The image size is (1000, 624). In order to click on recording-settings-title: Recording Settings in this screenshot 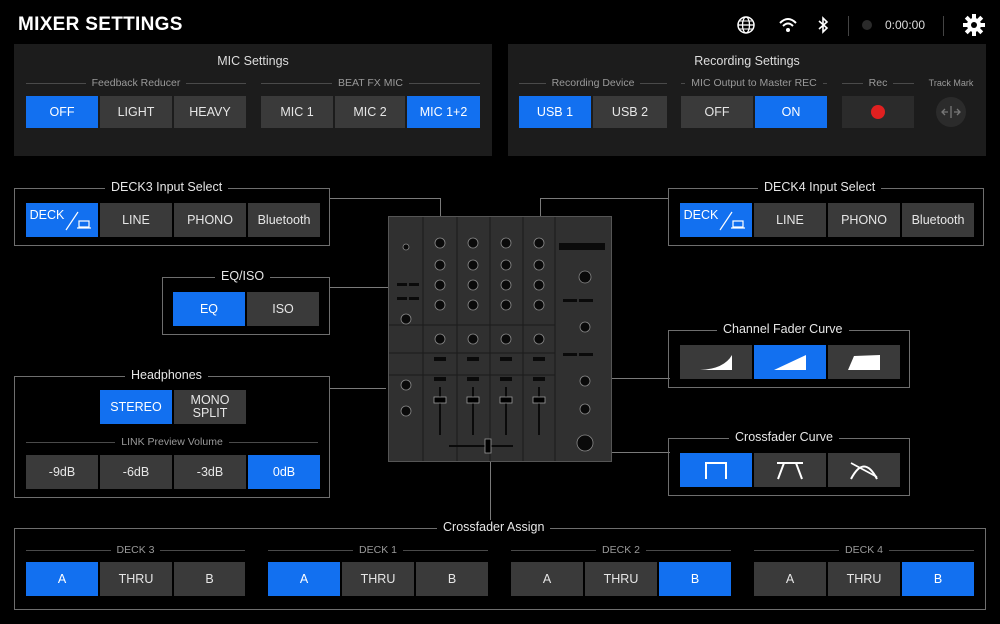, I will do `click(747, 61)`.